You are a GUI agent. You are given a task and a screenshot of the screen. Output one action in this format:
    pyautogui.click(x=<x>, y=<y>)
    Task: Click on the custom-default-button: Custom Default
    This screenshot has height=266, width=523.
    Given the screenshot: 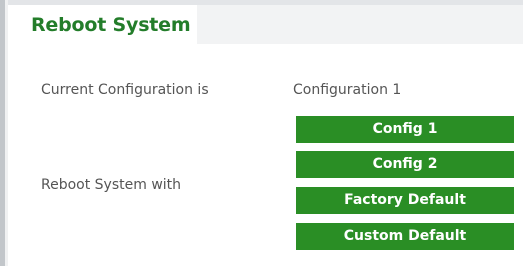 What is the action you would take?
    pyautogui.click(x=405, y=236)
    